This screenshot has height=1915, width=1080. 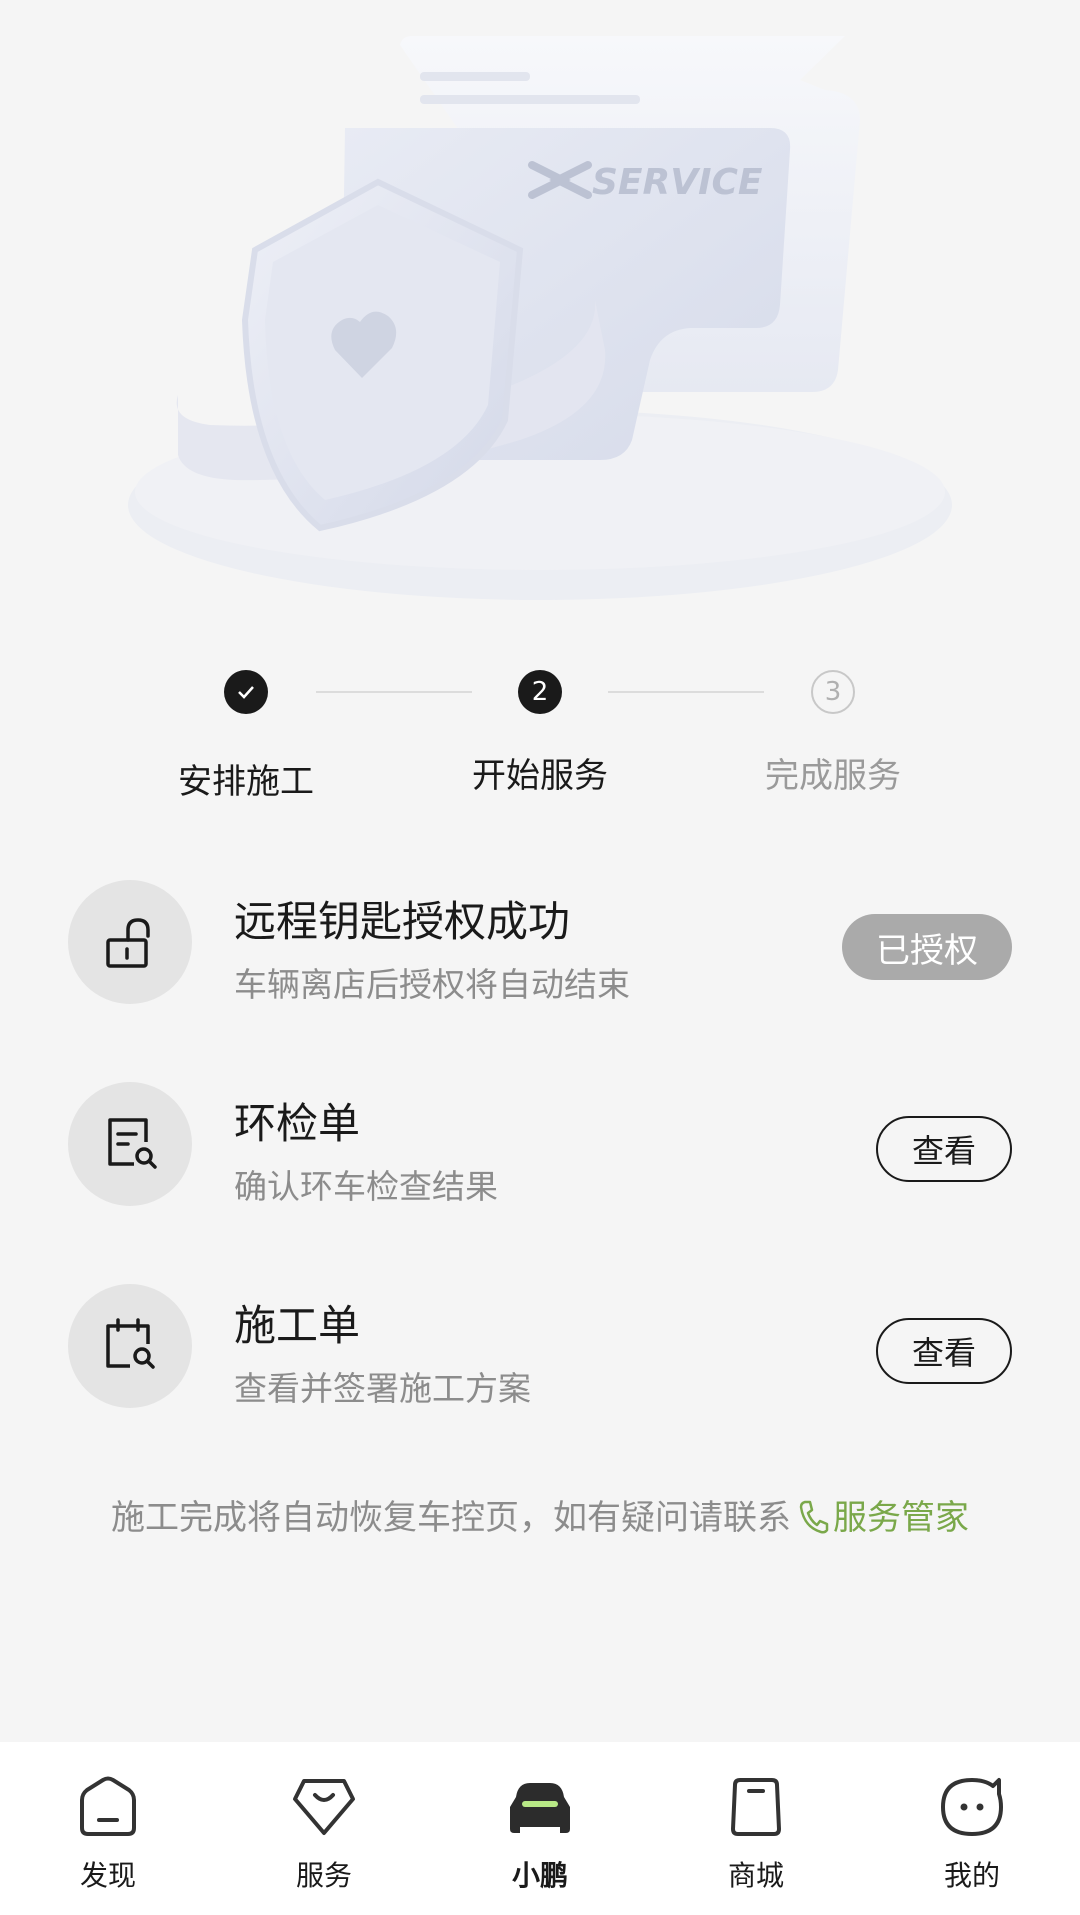 What do you see at coordinates (901, 1518) in the screenshot?
I see `service-butler-link: 服务管家` at bounding box center [901, 1518].